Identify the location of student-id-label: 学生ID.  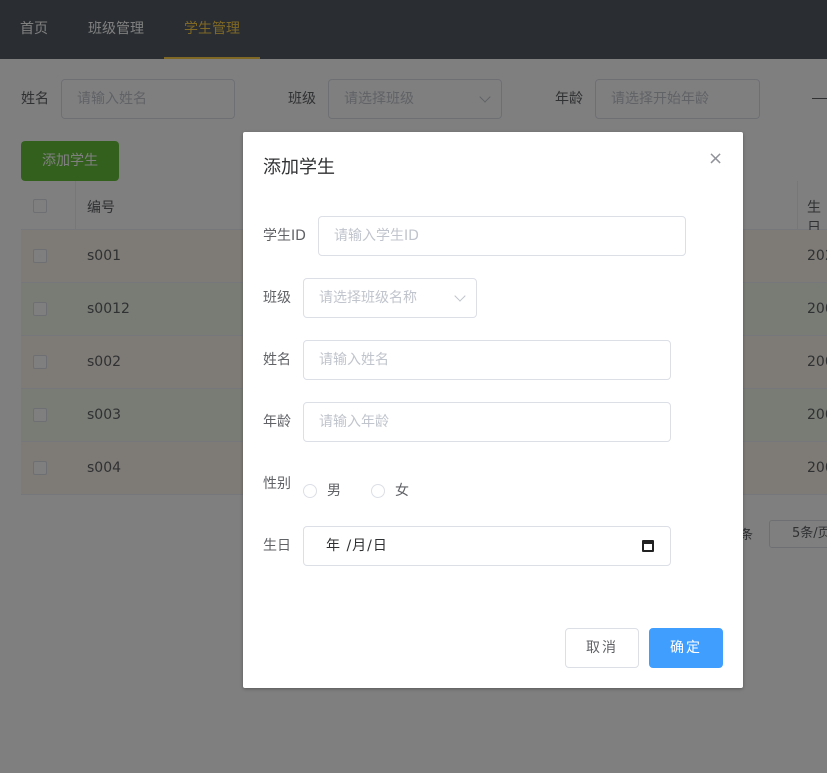
(284, 236).